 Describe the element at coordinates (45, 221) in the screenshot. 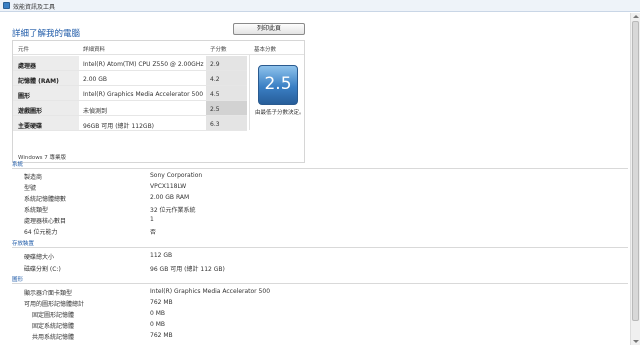

I see `info-label: 處理器核心數目` at that location.